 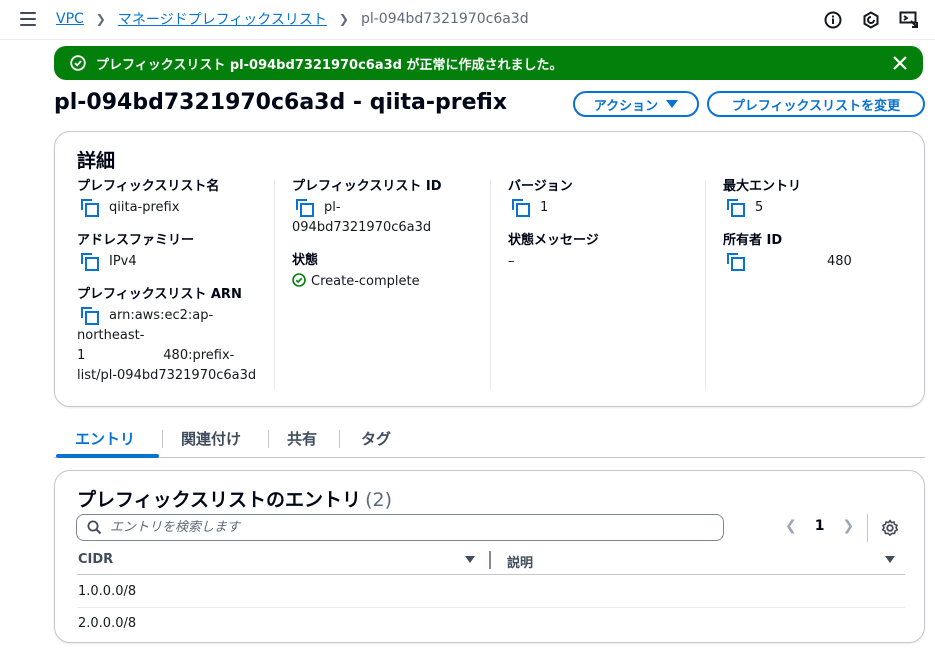 I want to click on tab-entries: エントリ, so click(x=105, y=438).